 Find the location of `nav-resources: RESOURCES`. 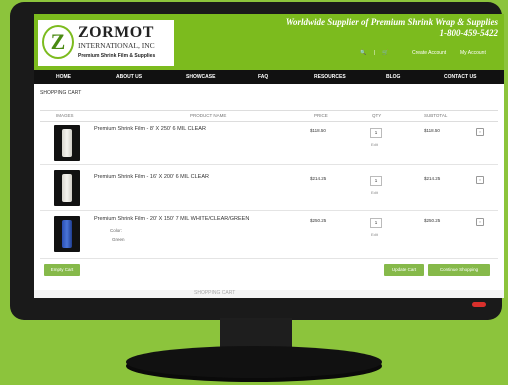

nav-resources: RESOURCES is located at coordinates (330, 77).